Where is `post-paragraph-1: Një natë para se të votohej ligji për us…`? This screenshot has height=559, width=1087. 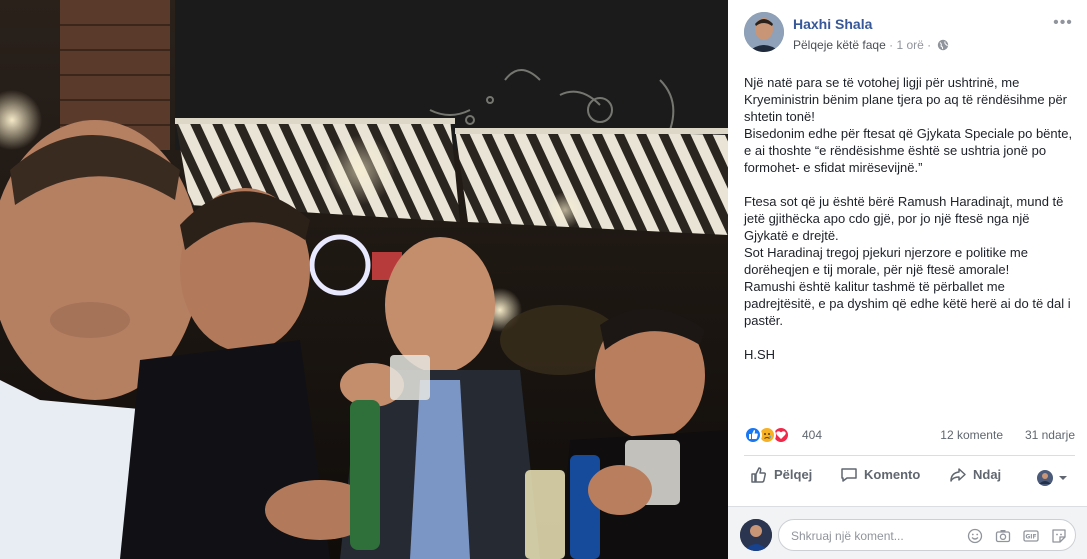
post-paragraph-1: Një natë para se të votohej ligji për us… is located at coordinates (908, 125).